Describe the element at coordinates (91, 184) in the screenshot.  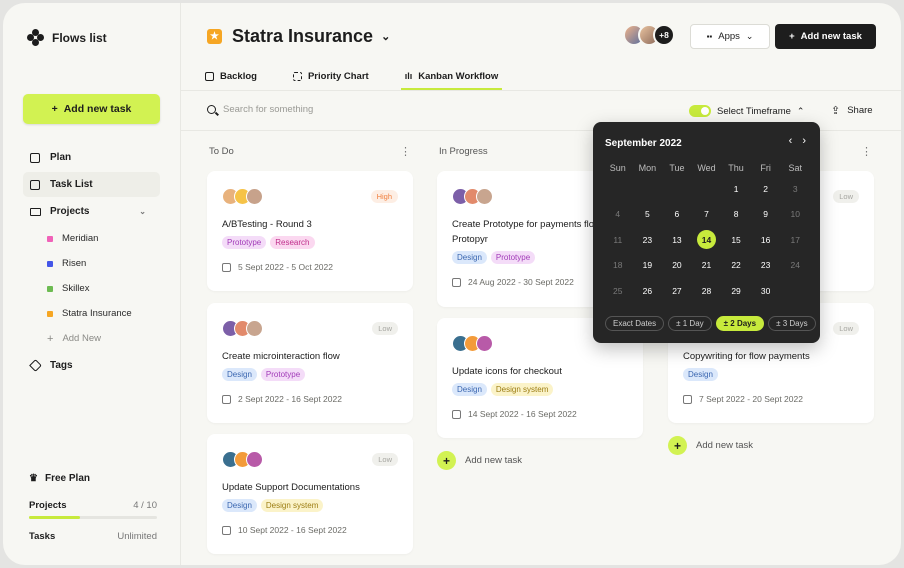
I see `sidebar-item-task-list: Task List` at that location.